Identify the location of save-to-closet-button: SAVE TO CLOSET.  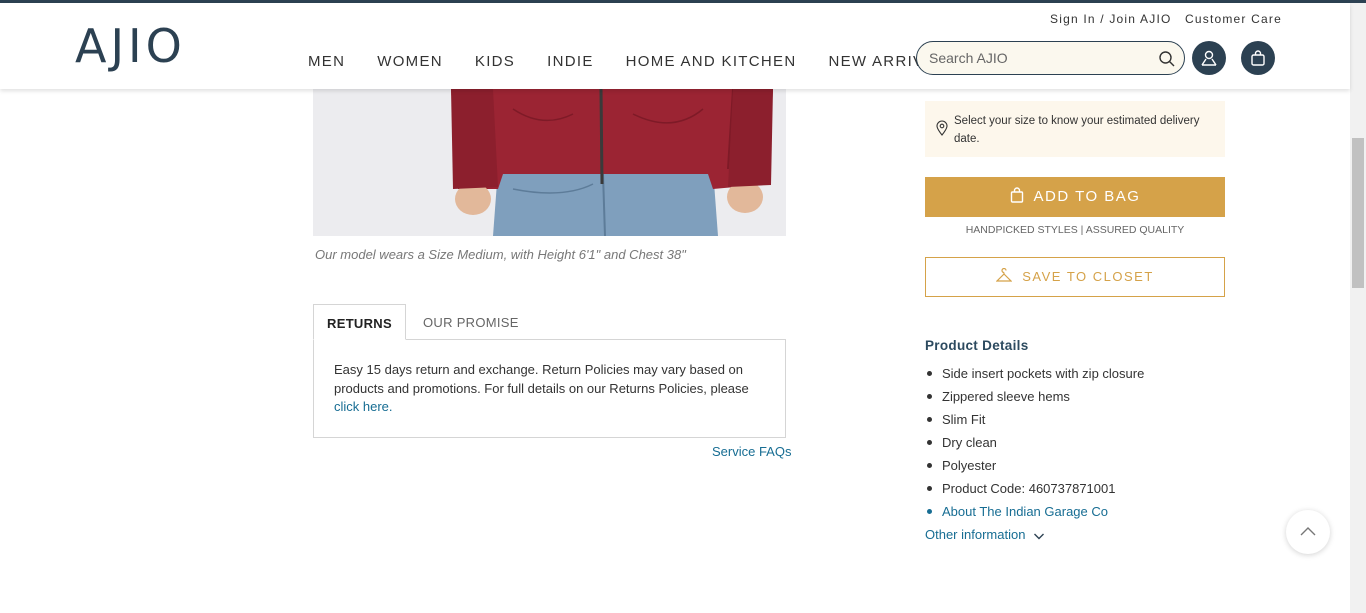
(1075, 277).